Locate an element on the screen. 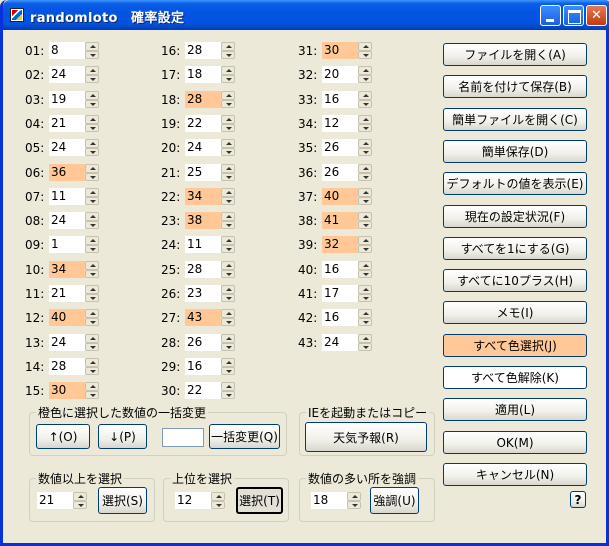 This screenshot has height=546, width=609. probability-value: 23 is located at coordinates (203, 293).